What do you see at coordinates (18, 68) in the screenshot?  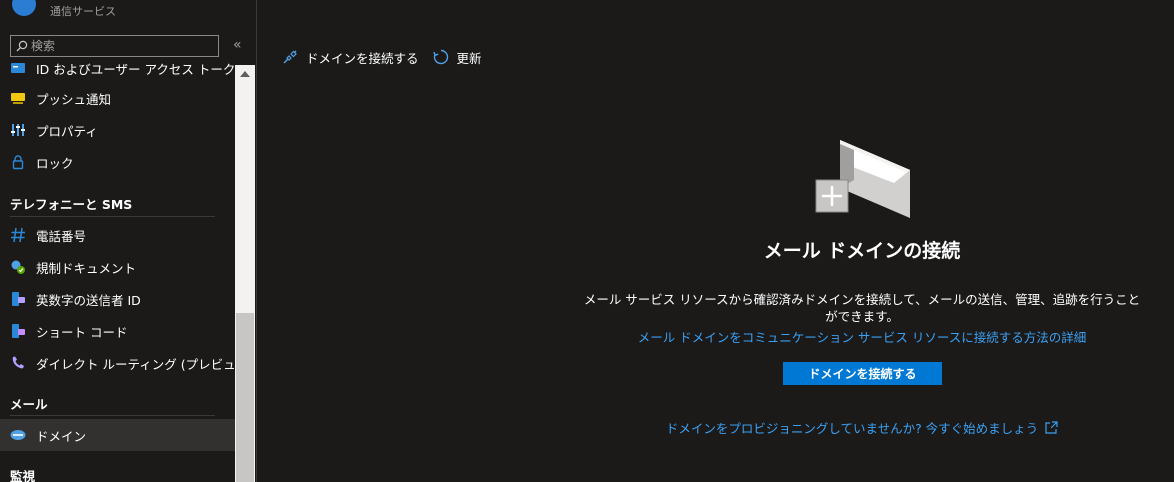 I see `id-badge-icon` at bounding box center [18, 68].